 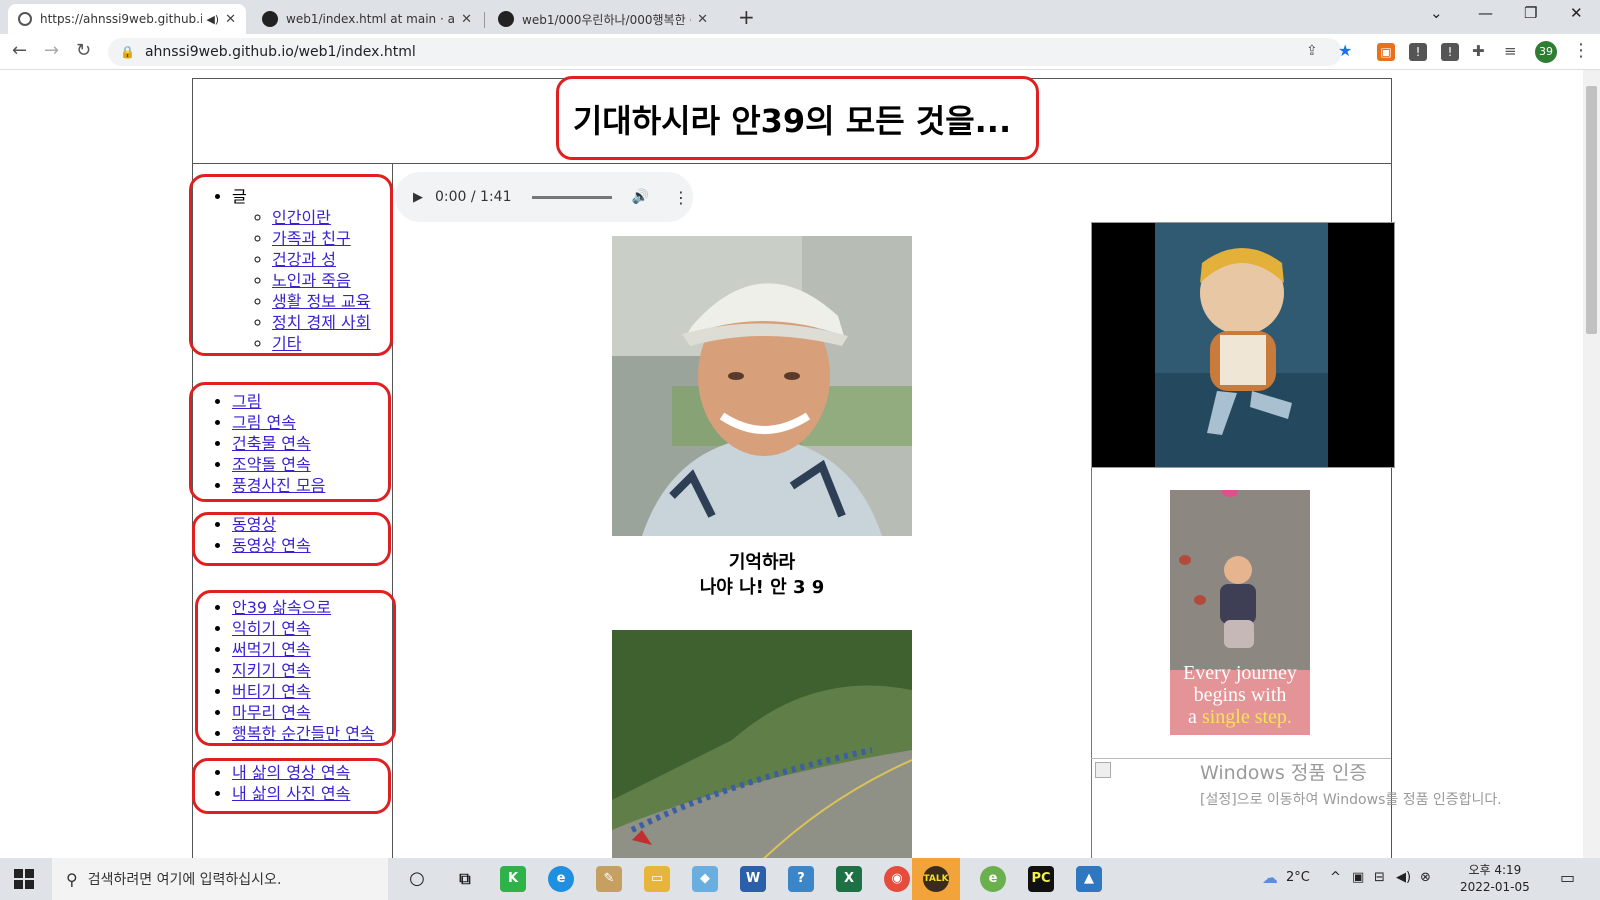 What do you see at coordinates (1591, 464) in the screenshot?
I see `vertical-scrollbar` at bounding box center [1591, 464].